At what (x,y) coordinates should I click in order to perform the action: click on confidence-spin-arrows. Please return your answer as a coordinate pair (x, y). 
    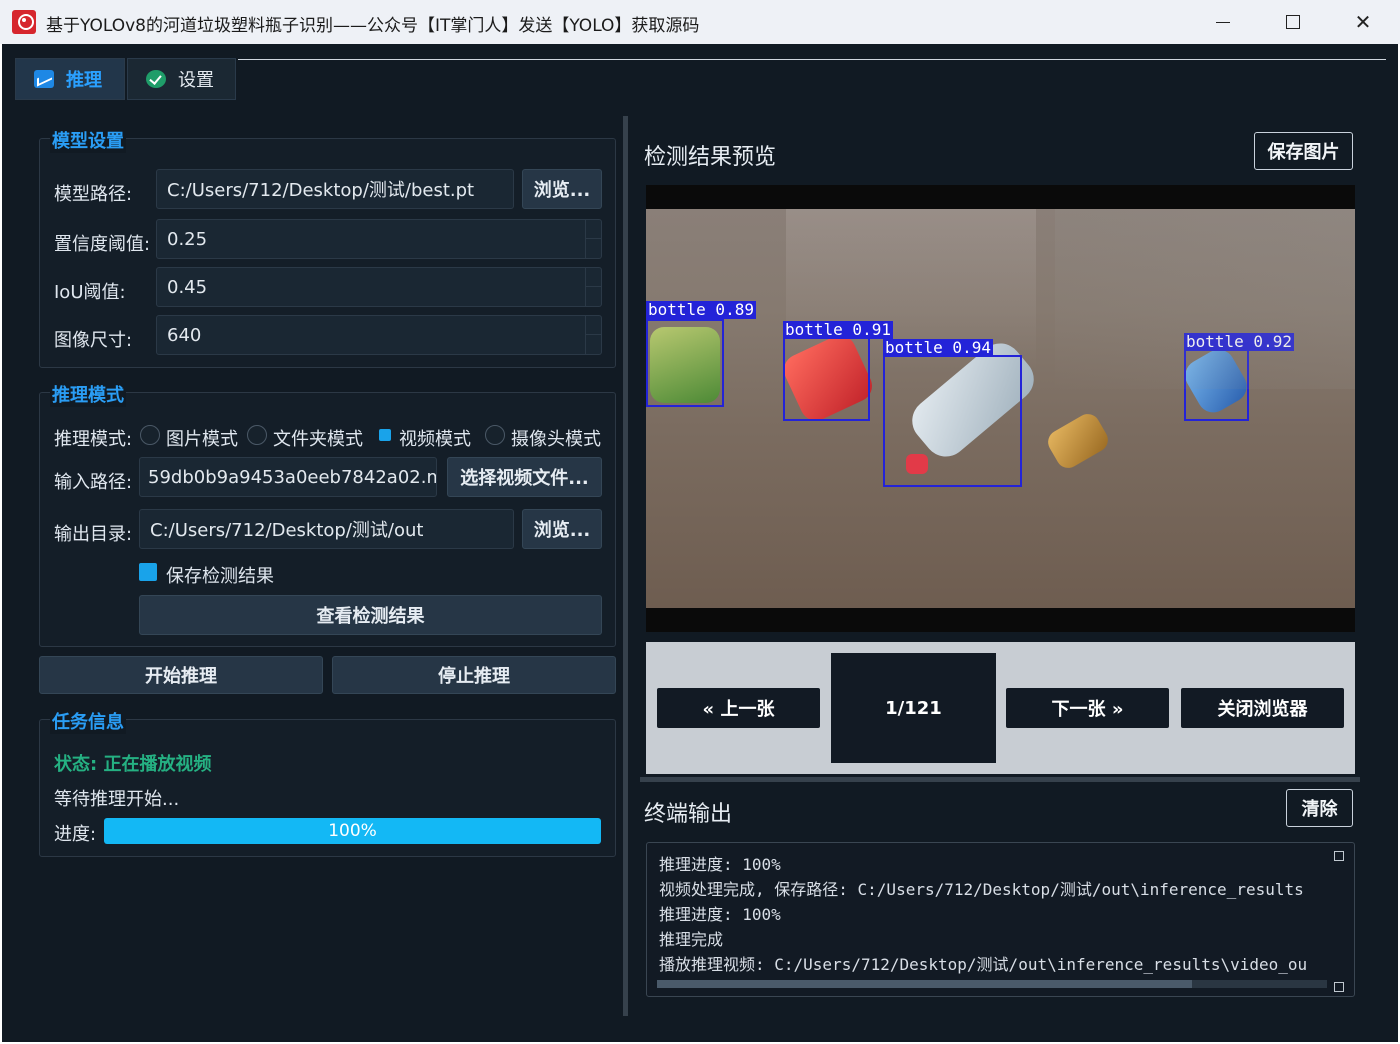
    Looking at the image, I should click on (593, 239).